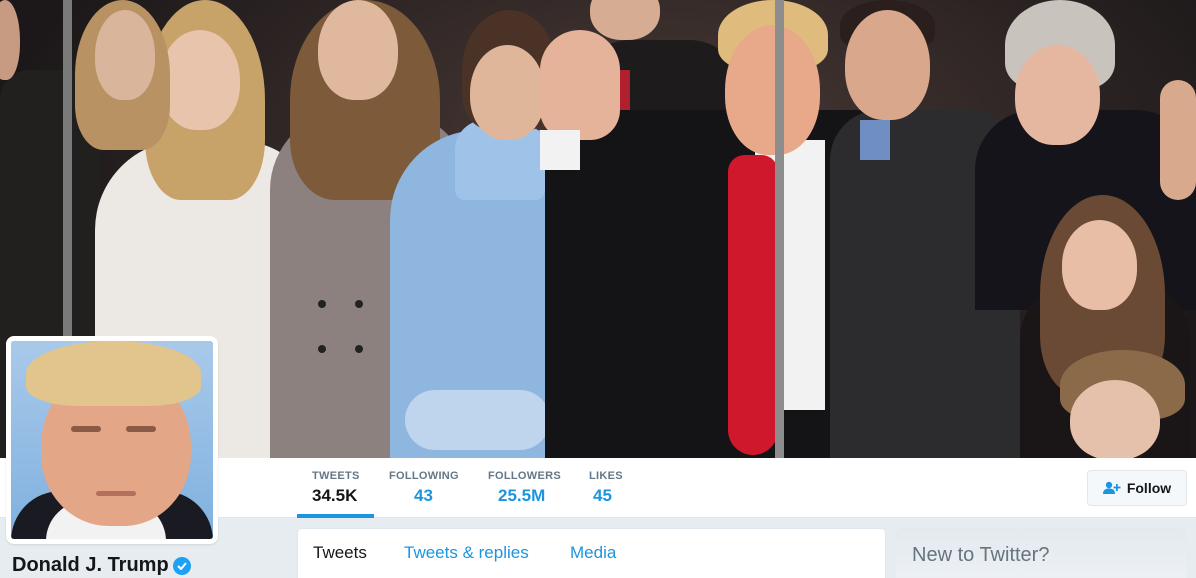  I want to click on nav-followers: FOLLOWERS 25.5M, so click(523, 488).